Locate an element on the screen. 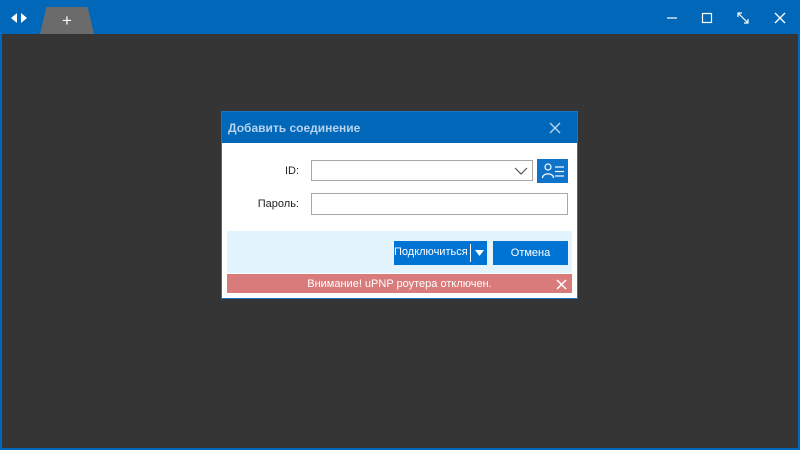  password-label: Пароль: is located at coordinates (278, 204).